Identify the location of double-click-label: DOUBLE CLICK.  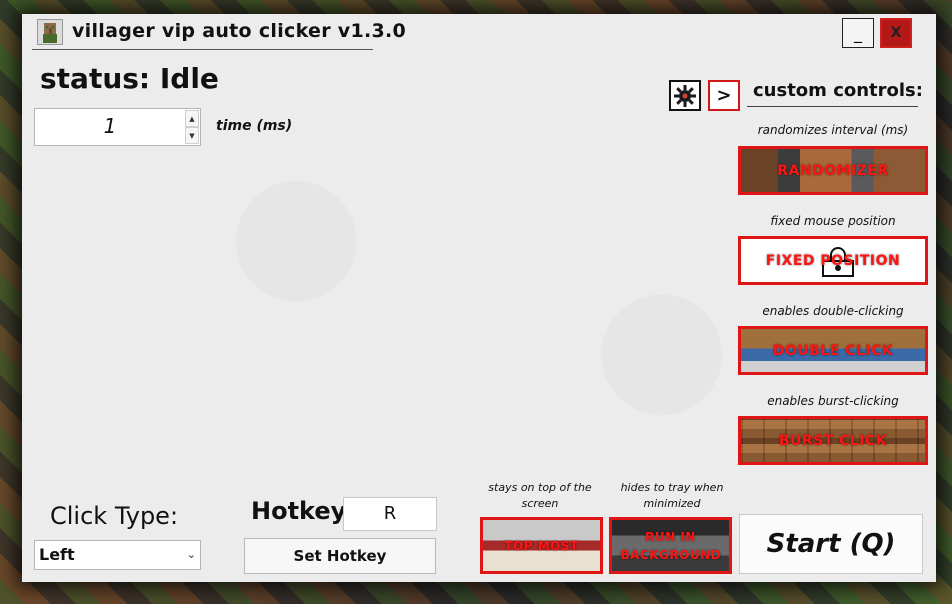
(833, 350).